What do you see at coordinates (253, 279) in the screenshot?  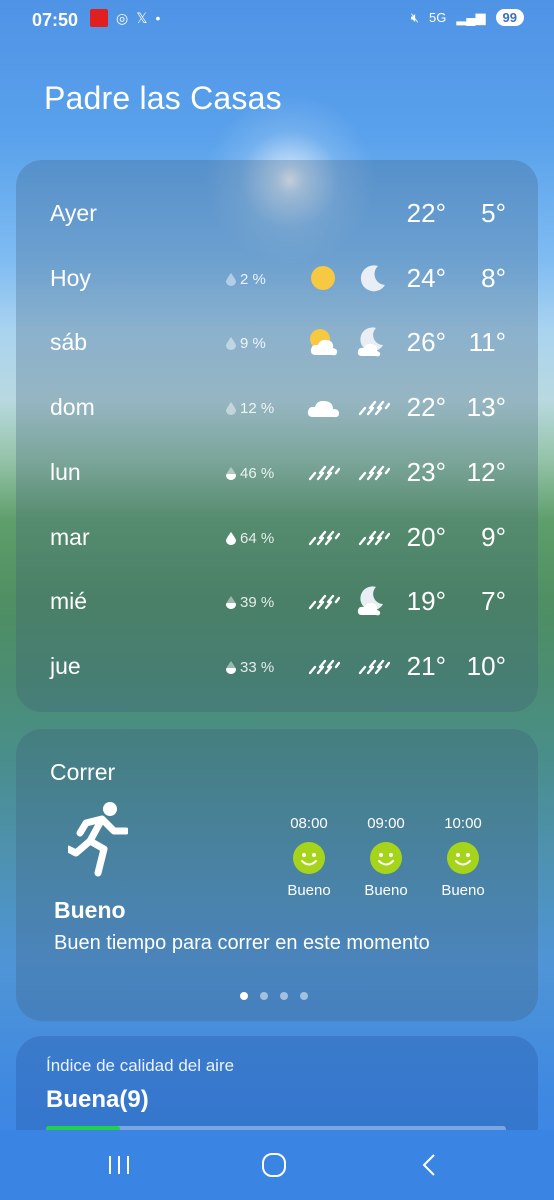 I see `precip-value: 2 %` at bounding box center [253, 279].